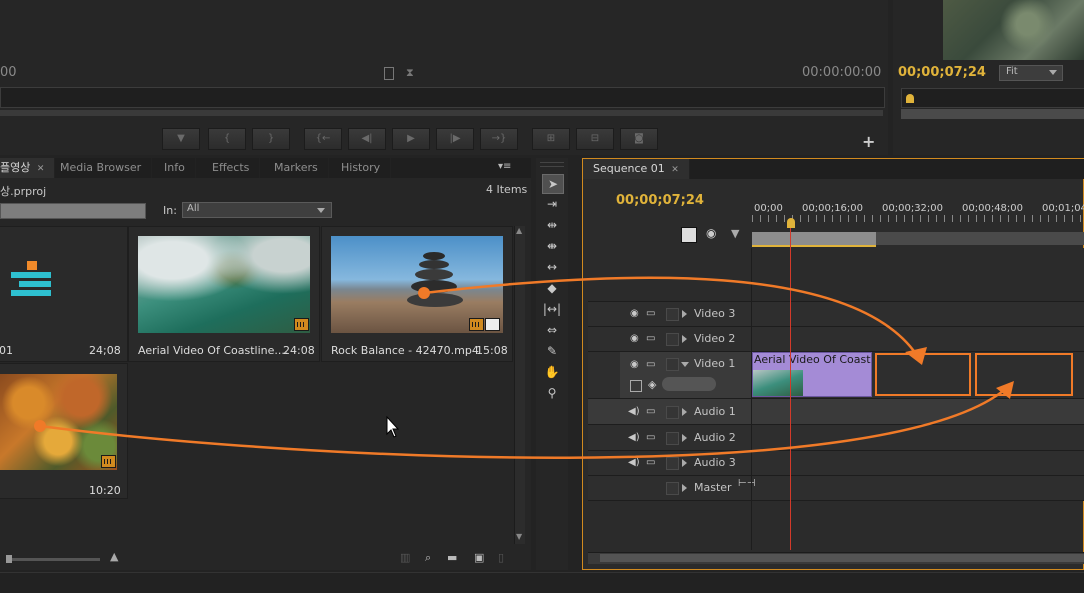 The height and width of the screenshot is (593, 1084). What do you see at coordinates (672, 320) in the screenshot?
I see `arrow-rock-to-video1` at bounding box center [672, 320].